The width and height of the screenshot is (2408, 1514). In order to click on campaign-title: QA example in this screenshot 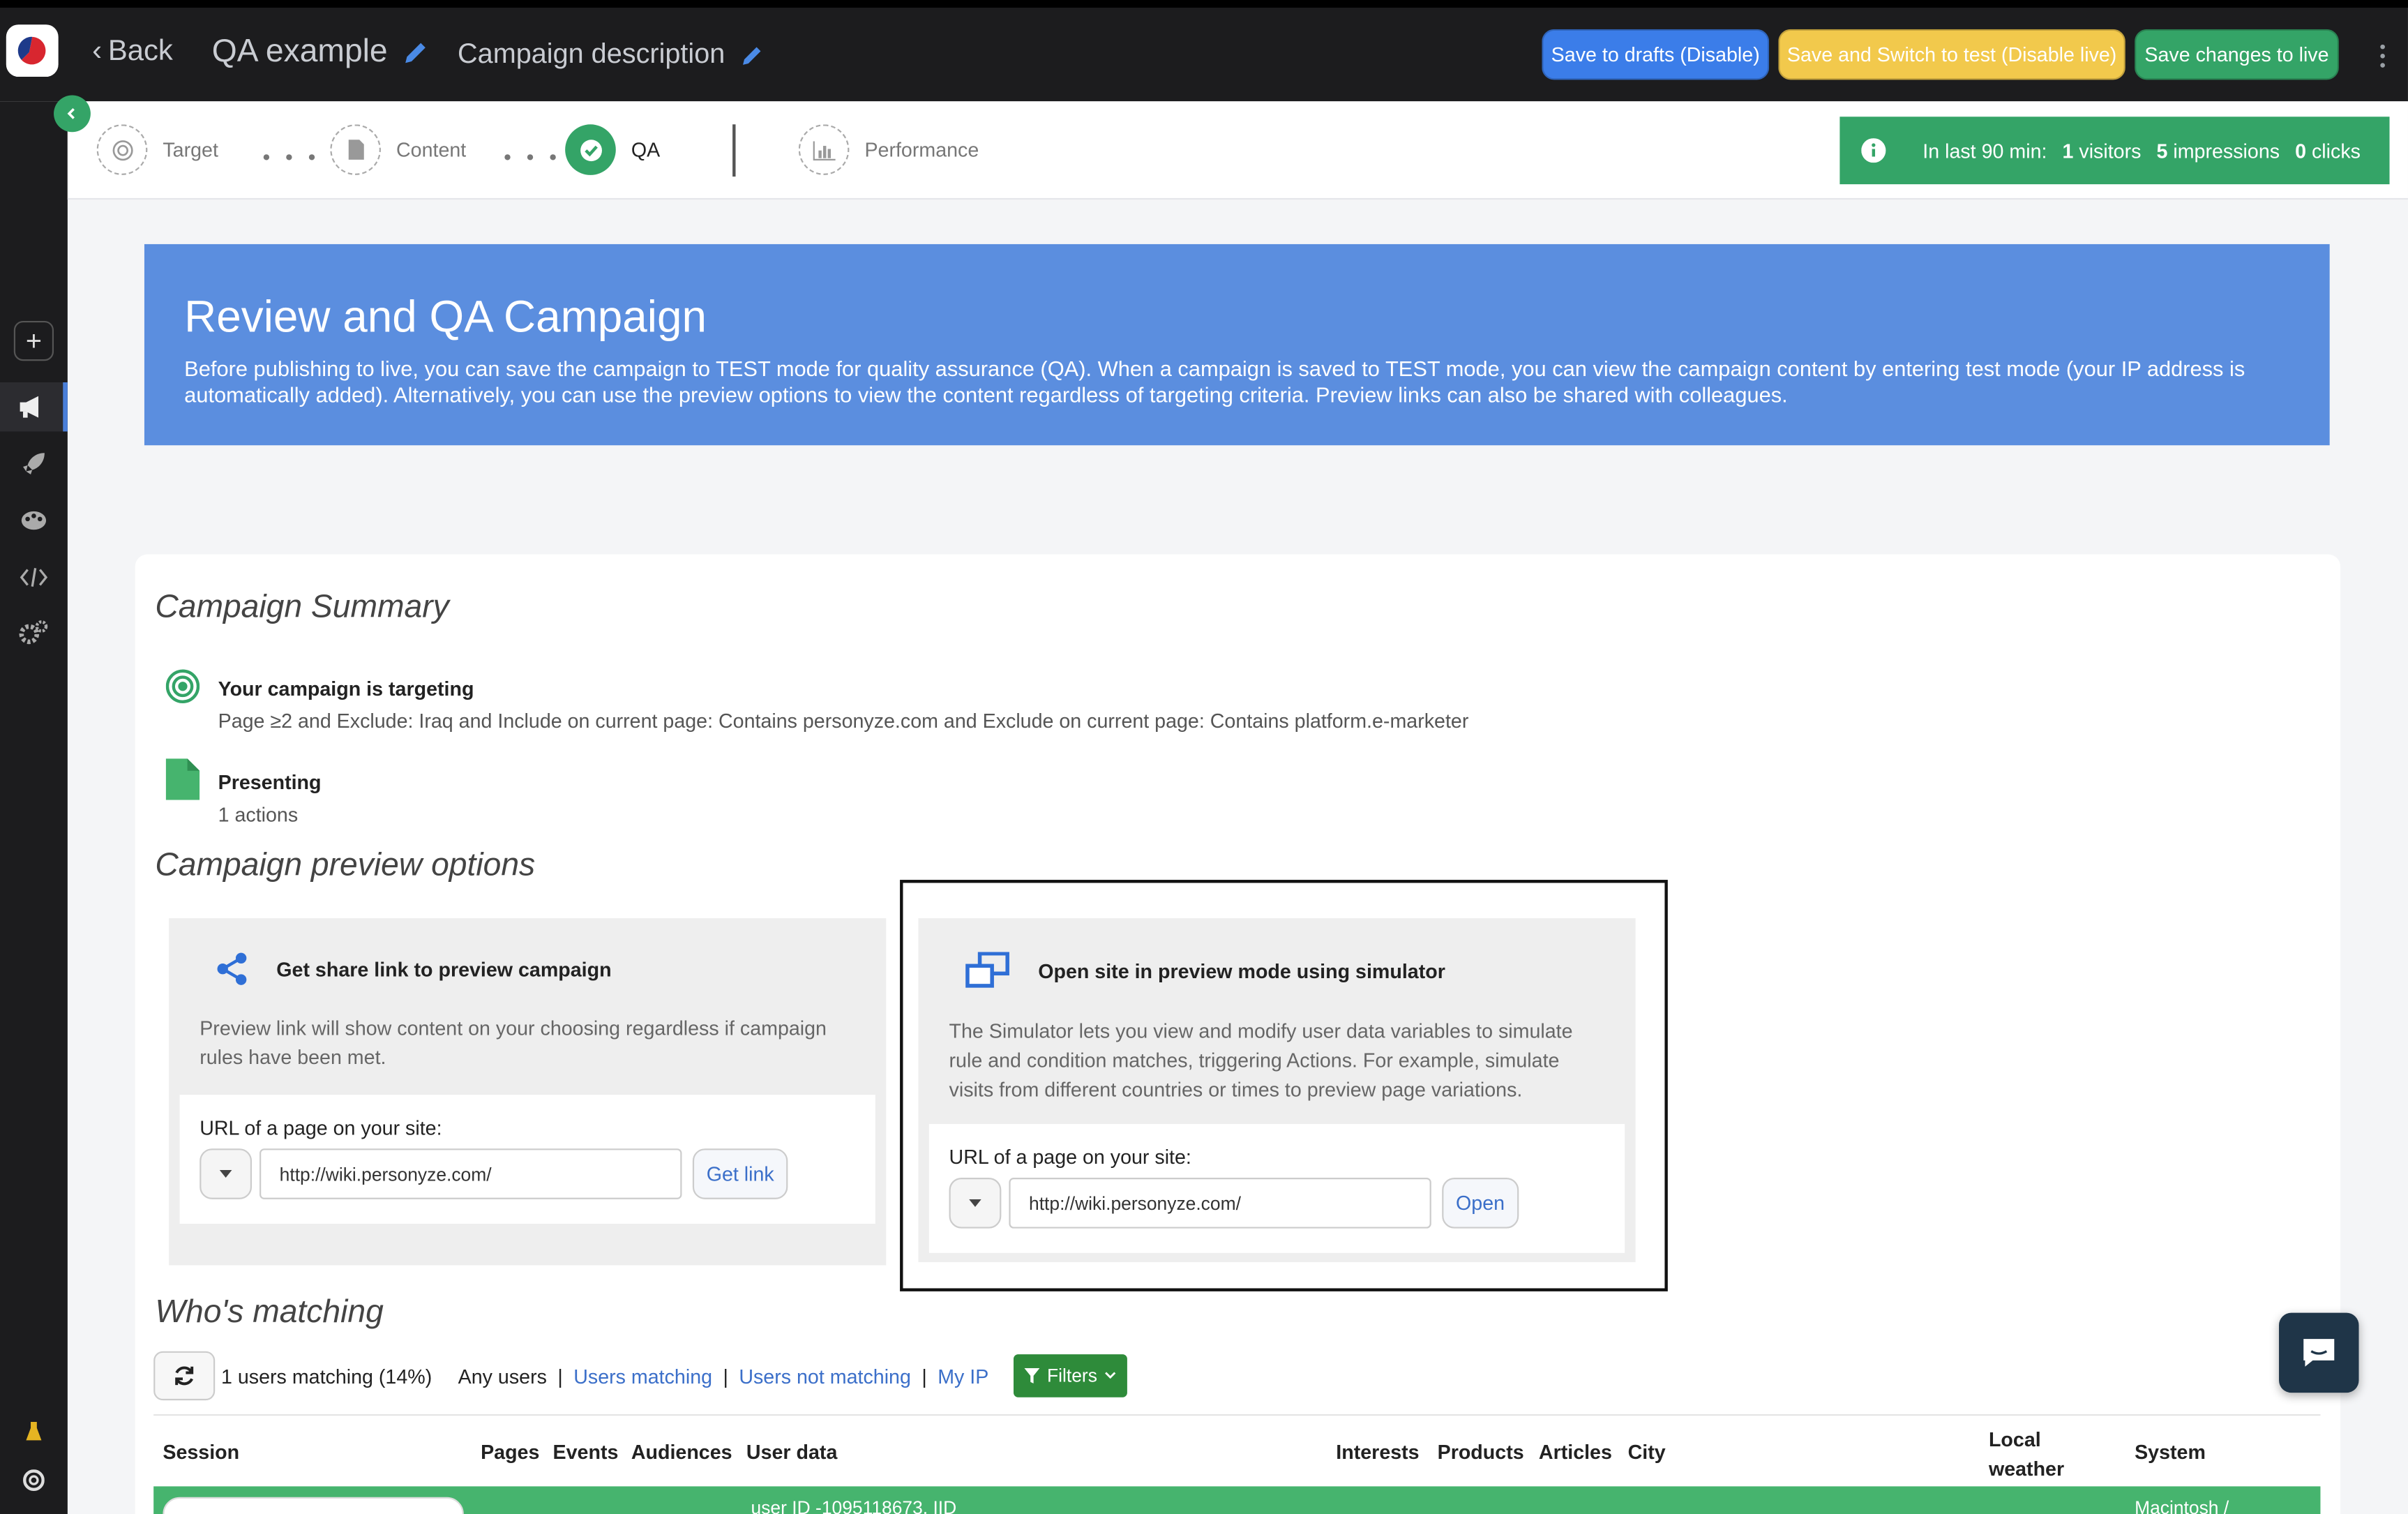, I will do `click(322, 52)`.